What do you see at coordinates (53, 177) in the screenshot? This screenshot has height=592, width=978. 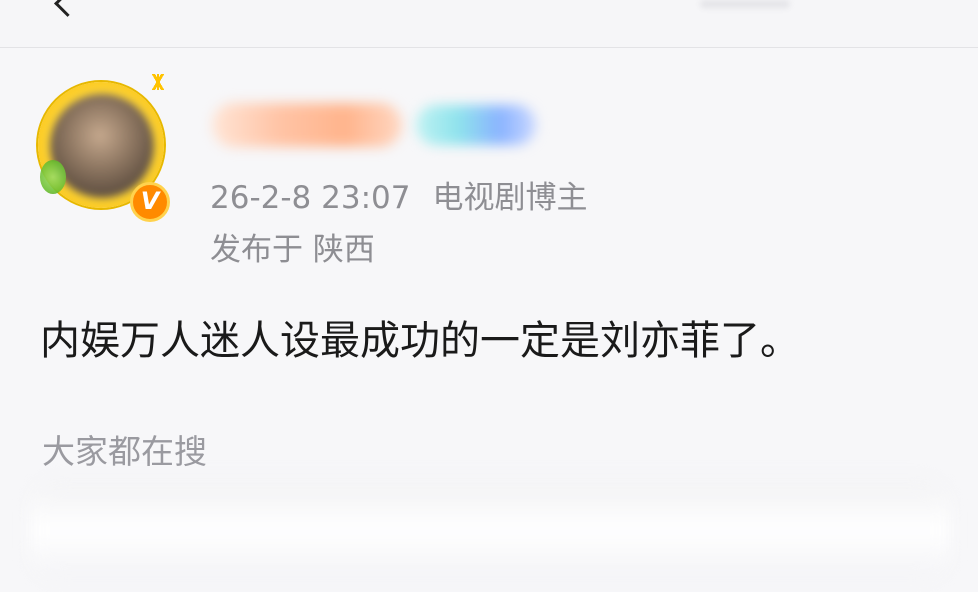 I see `avatar-frame-decoration` at bounding box center [53, 177].